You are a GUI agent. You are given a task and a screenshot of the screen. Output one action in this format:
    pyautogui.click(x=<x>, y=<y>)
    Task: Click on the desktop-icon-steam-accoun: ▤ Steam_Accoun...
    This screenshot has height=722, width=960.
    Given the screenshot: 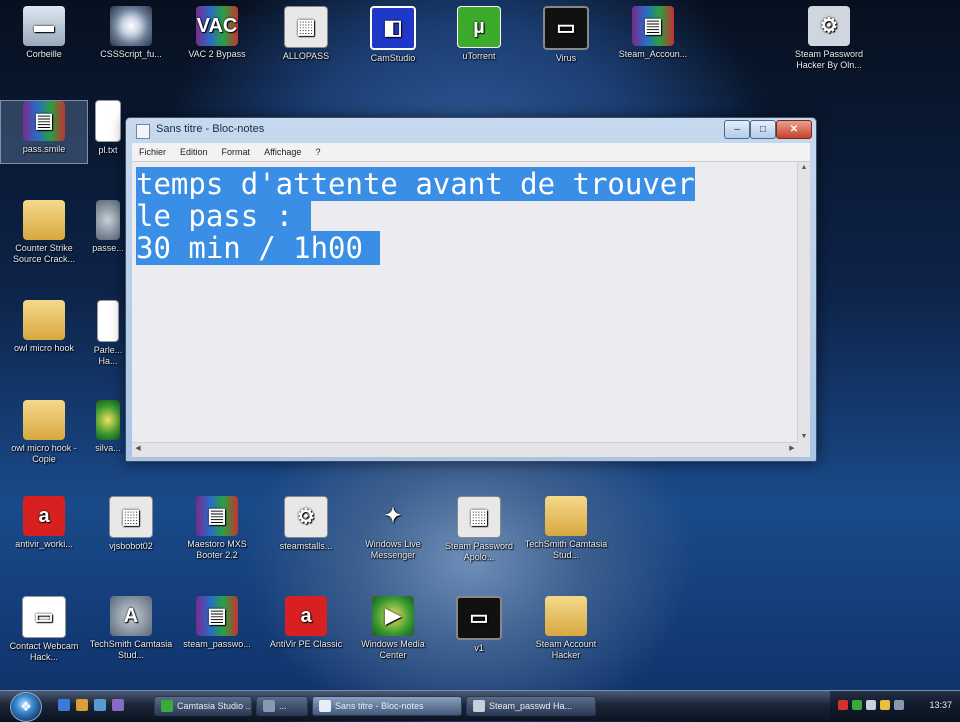 What is the action you would take?
    pyautogui.click(x=653, y=33)
    